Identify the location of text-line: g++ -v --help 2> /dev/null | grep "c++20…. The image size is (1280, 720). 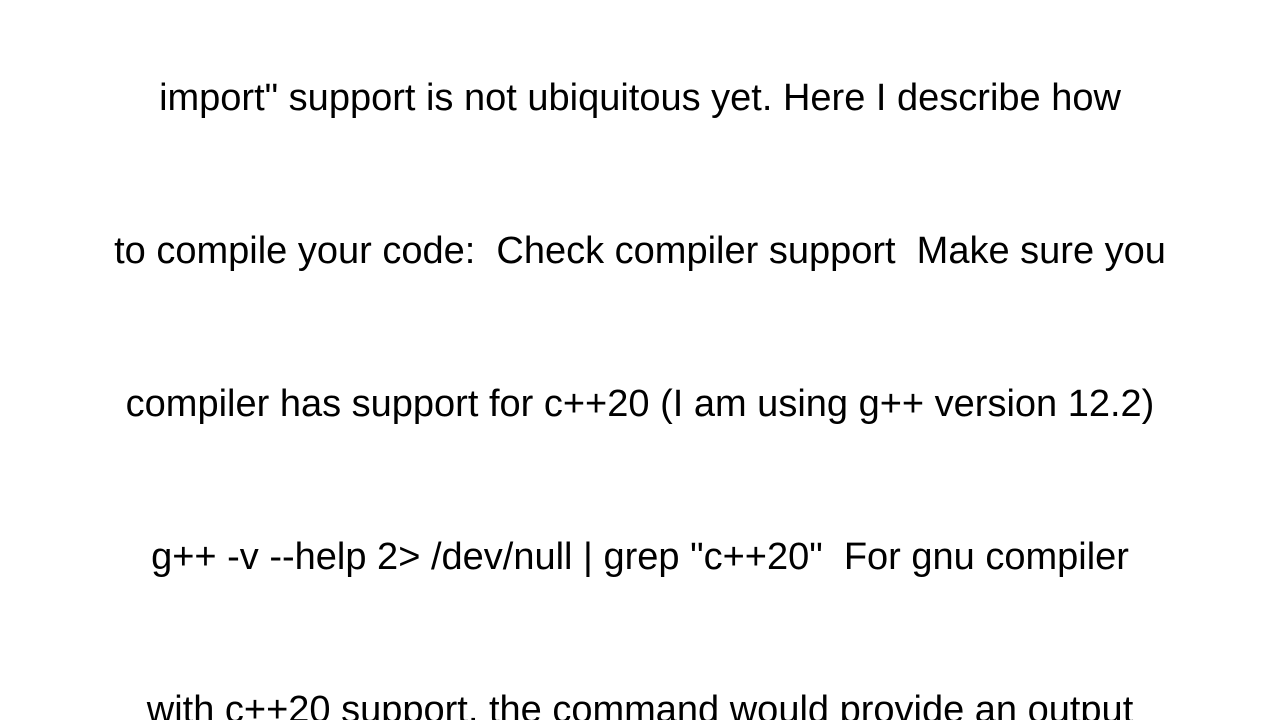
(640, 557).